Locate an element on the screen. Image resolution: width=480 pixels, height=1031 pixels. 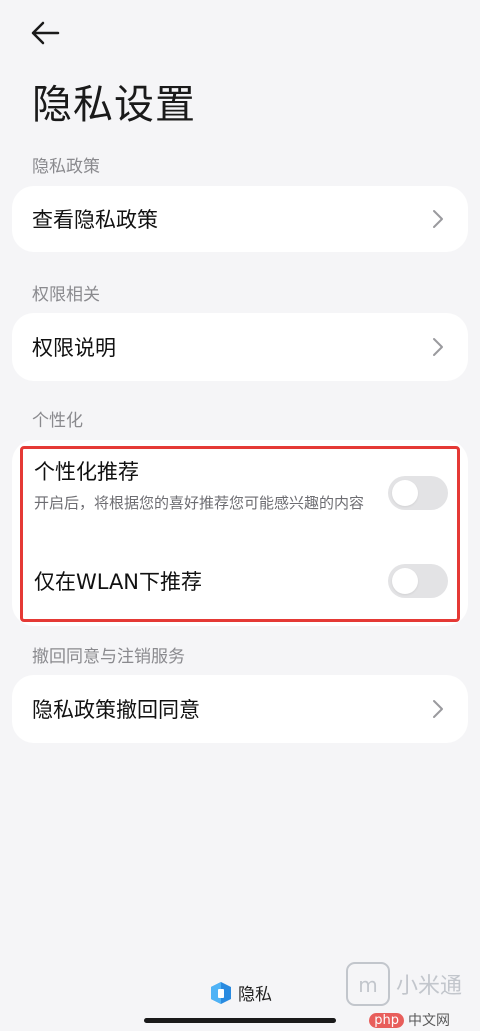
personalized-recommend-text: 个性化推荐 开启后，将根据您的喜好推荐您可能感兴趣的内容 is located at coordinates (199, 485).